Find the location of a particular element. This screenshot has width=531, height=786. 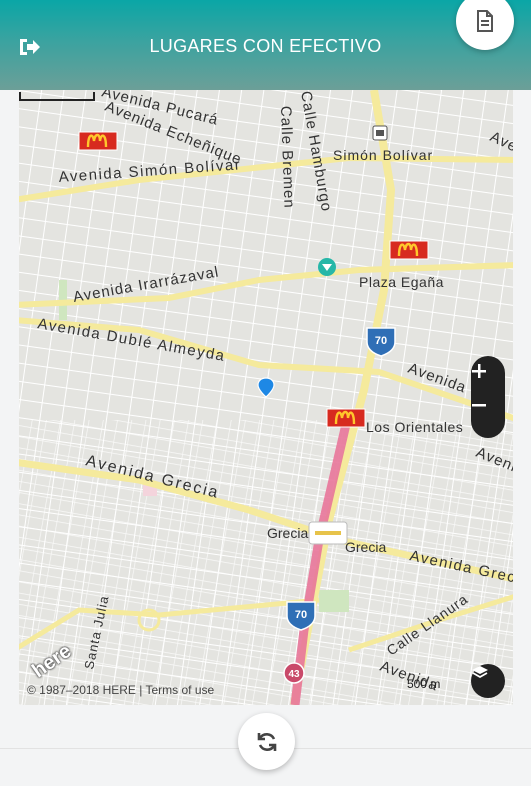

place-label: Los Orientales is located at coordinates (414, 427).